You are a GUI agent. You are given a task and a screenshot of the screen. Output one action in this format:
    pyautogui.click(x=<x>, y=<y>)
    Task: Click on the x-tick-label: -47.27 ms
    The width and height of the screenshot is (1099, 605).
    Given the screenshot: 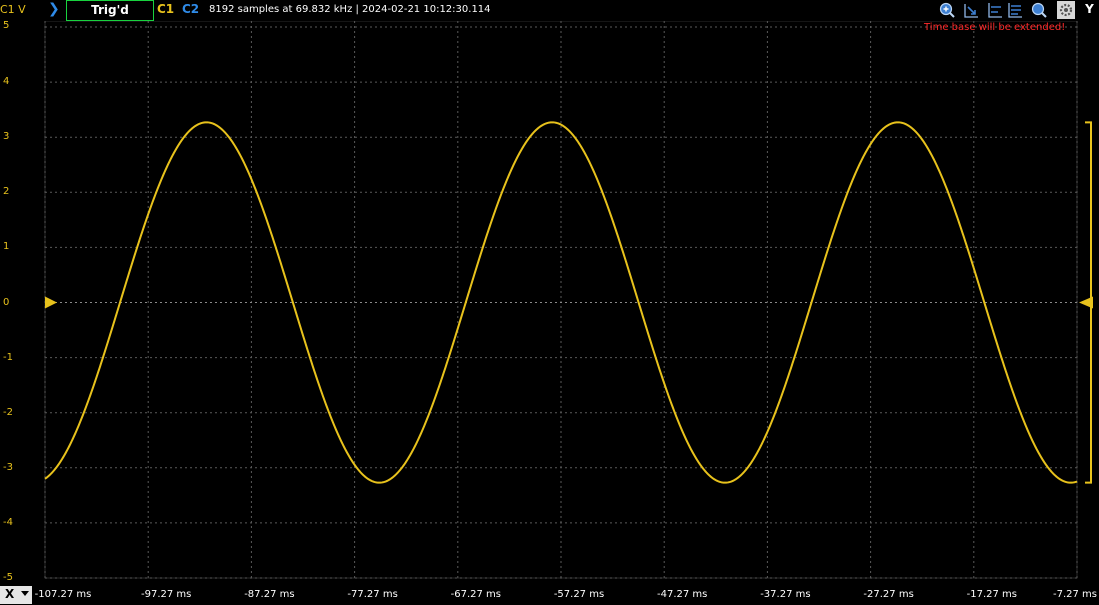 What is the action you would take?
    pyautogui.click(x=682, y=594)
    